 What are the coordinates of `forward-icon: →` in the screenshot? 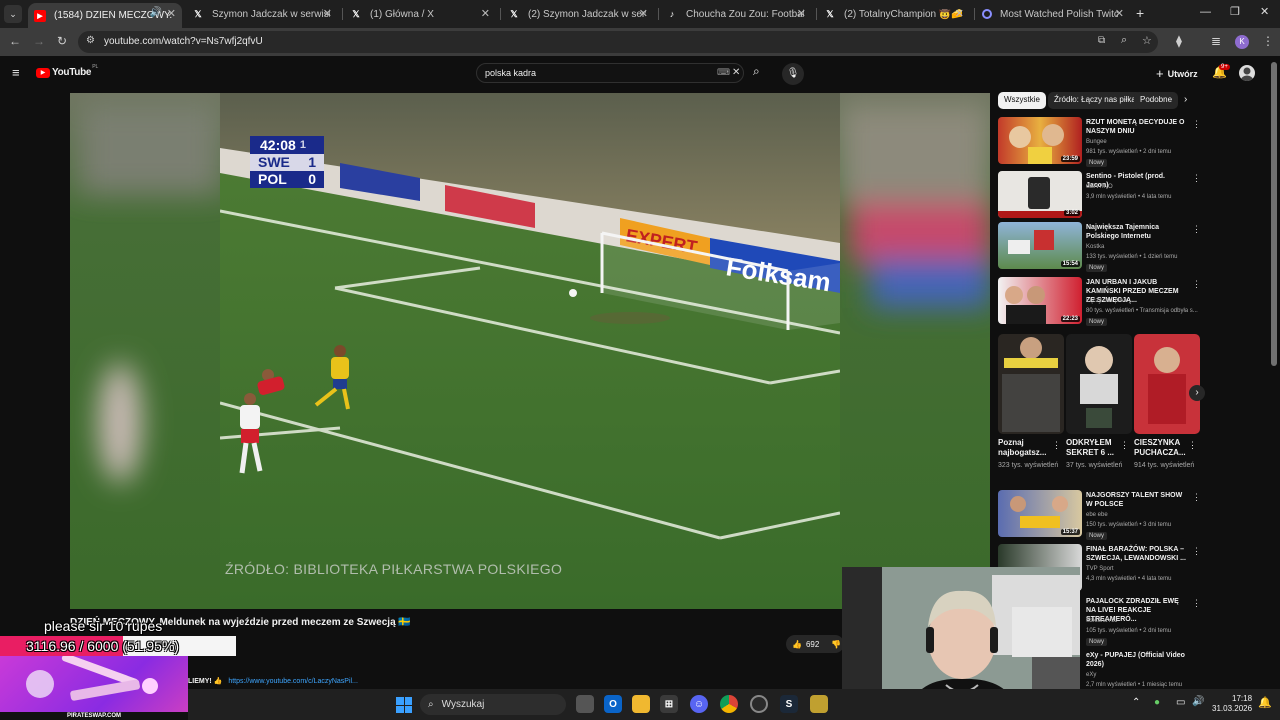 It's located at (39, 41).